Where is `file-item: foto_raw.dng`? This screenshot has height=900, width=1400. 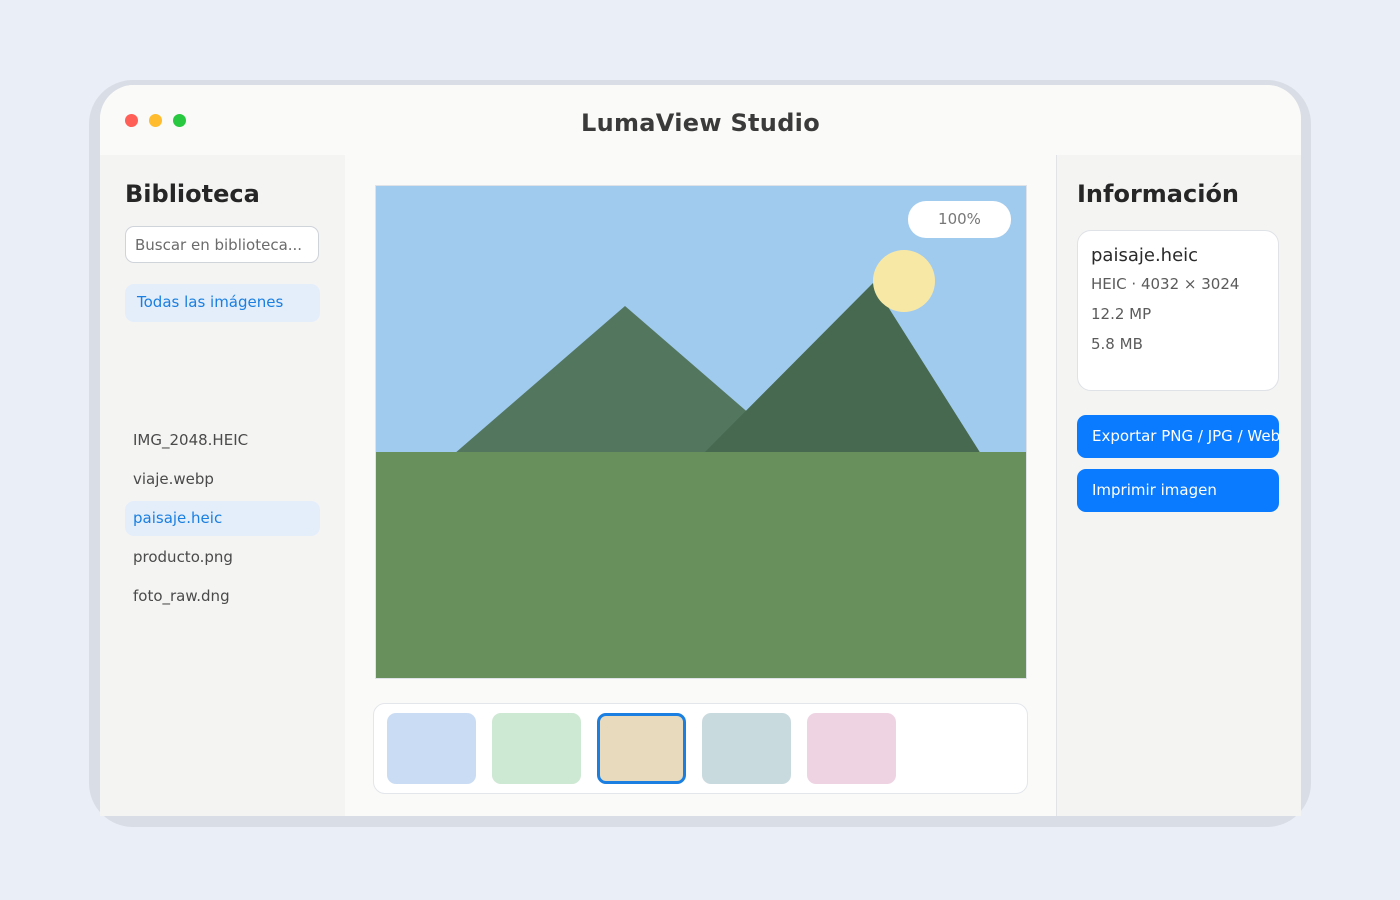
file-item: foto_raw.dng is located at coordinates (222, 596).